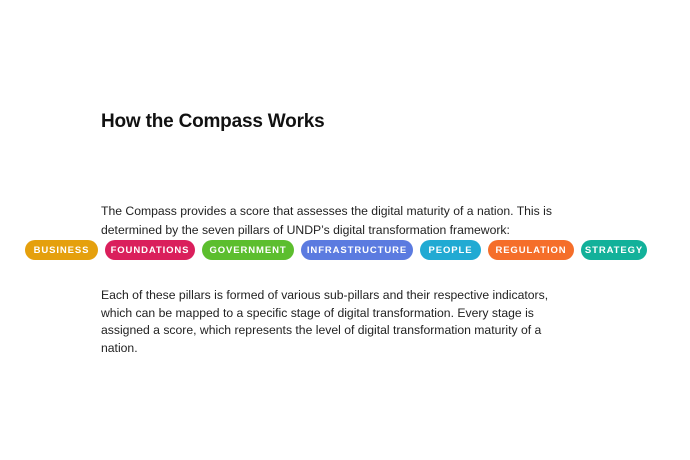 The width and height of the screenshot is (690, 460). Describe the element at coordinates (213, 121) in the screenshot. I see `section-title: How the Compass Works` at that location.